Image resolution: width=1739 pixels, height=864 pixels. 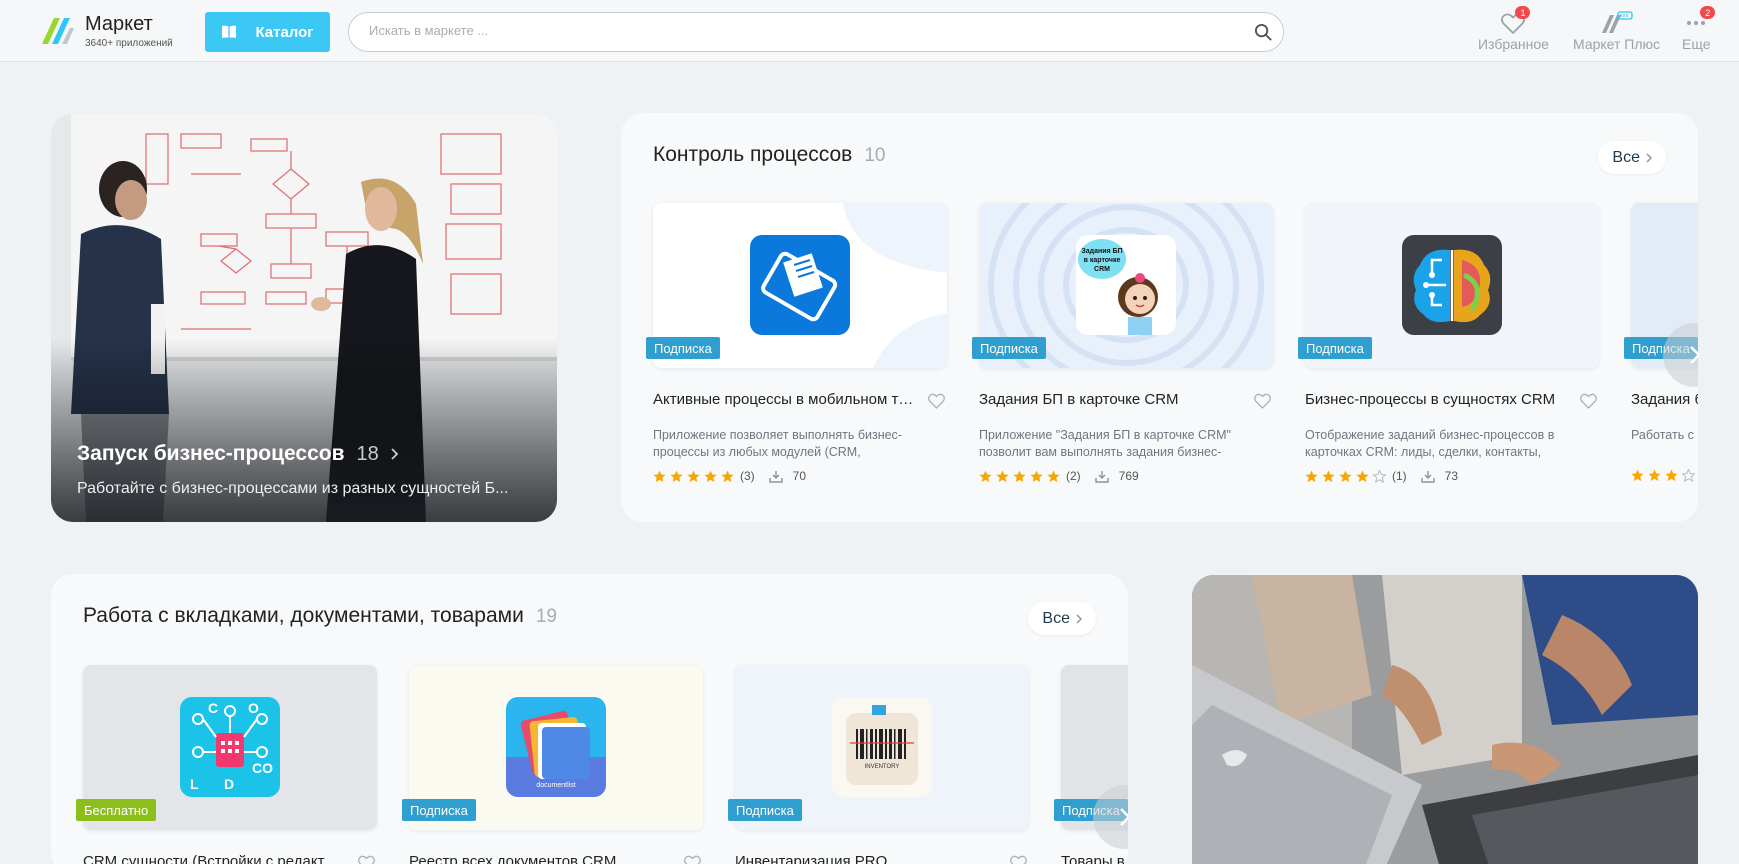 I want to click on market-plus-label: Маркет Плюс, so click(x=1617, y=44).